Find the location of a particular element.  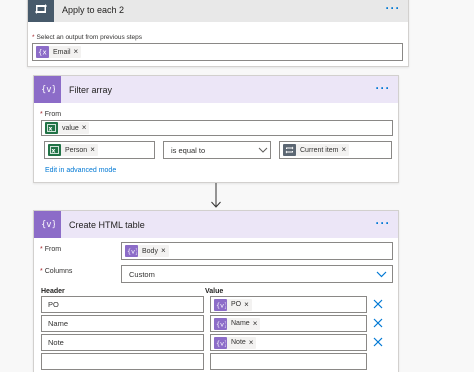

header-cell-text: PO is located at coordinates (53, 304).